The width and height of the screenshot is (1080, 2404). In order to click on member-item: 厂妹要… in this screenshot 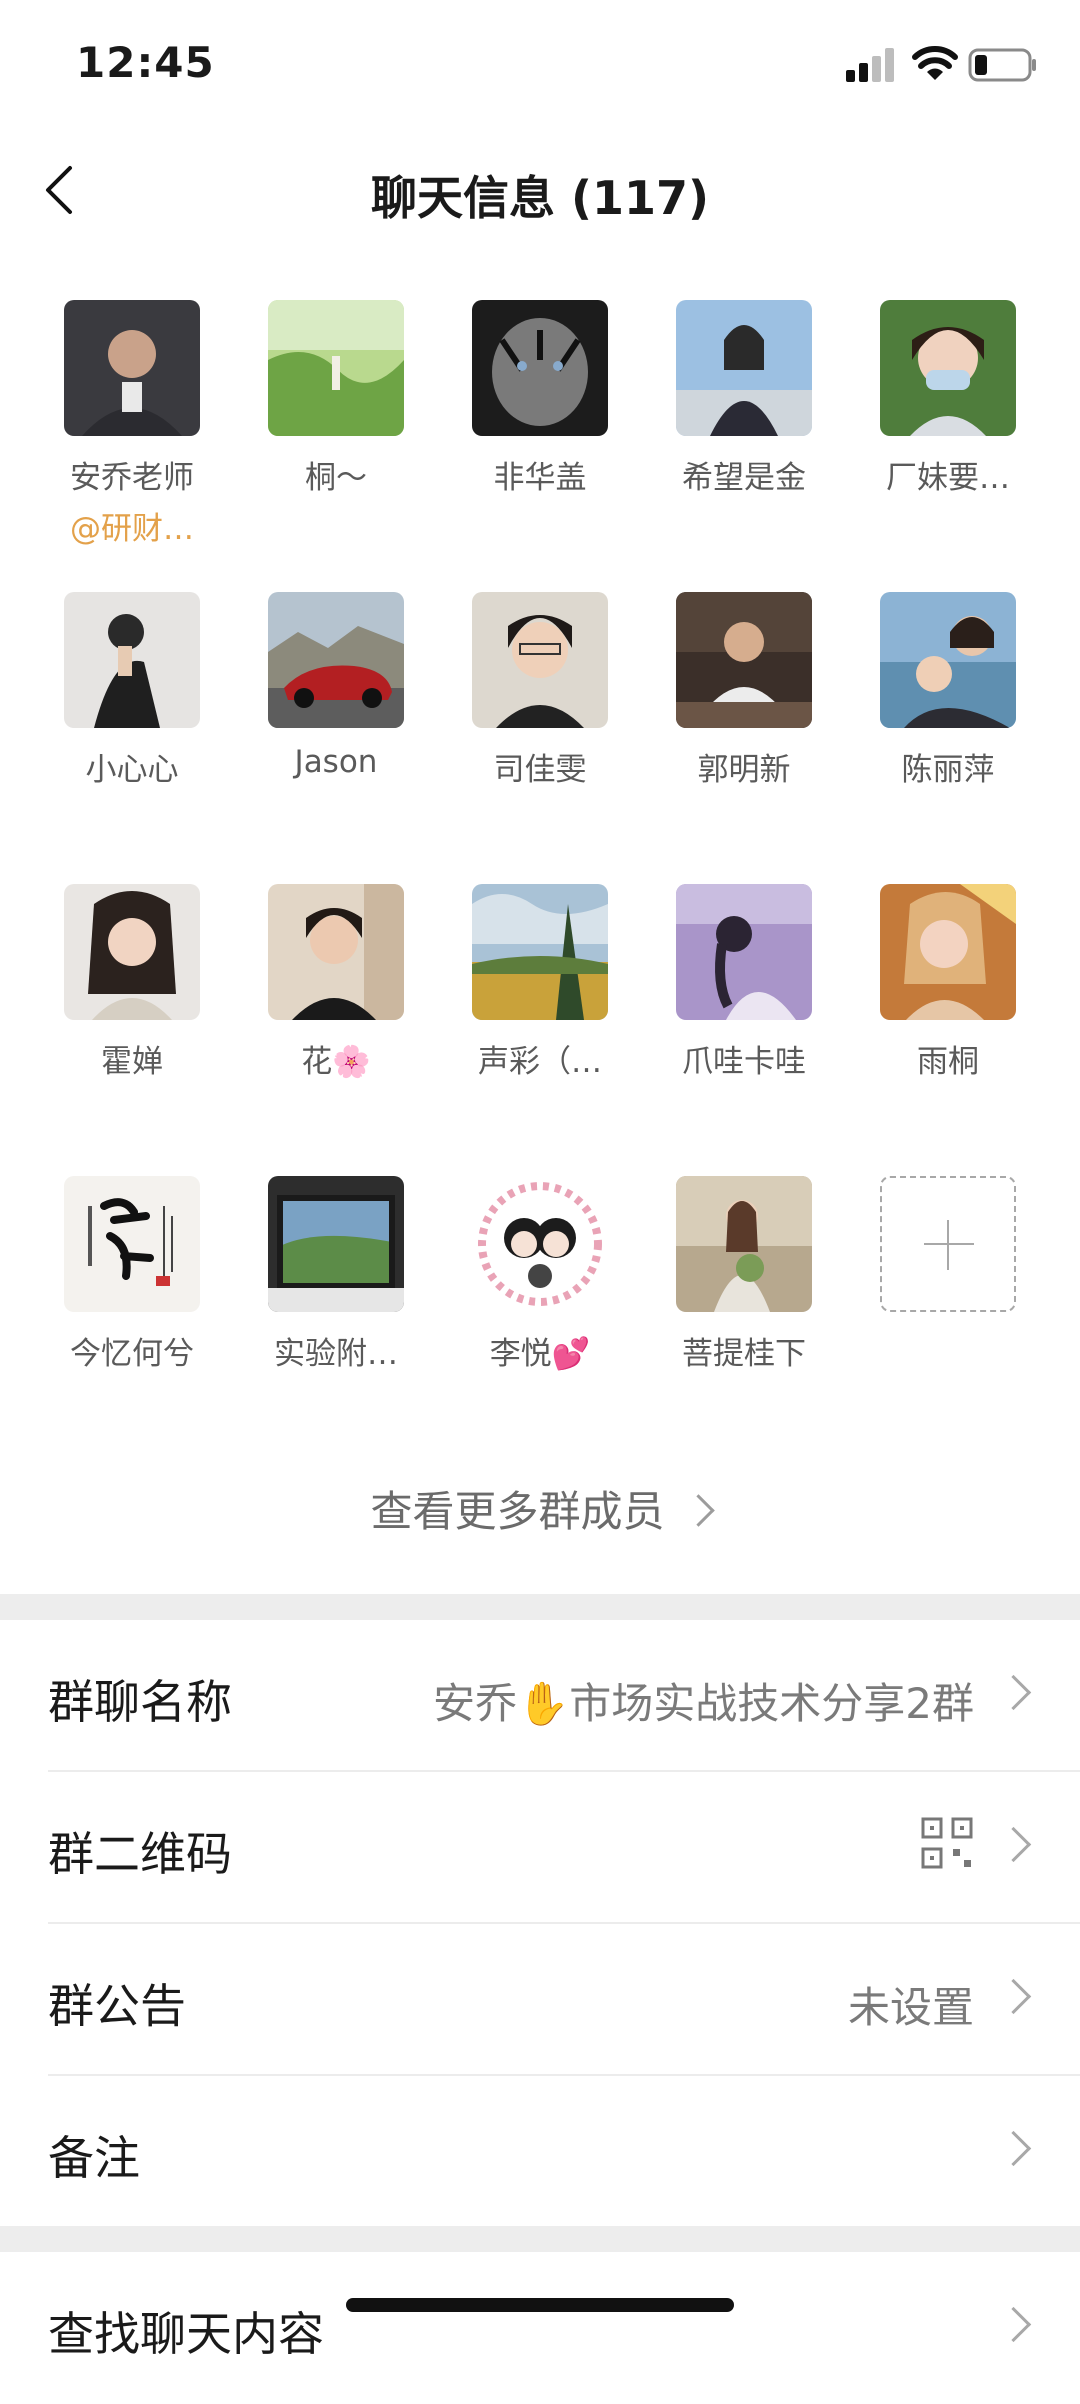, I will do `click(948, 398)`.